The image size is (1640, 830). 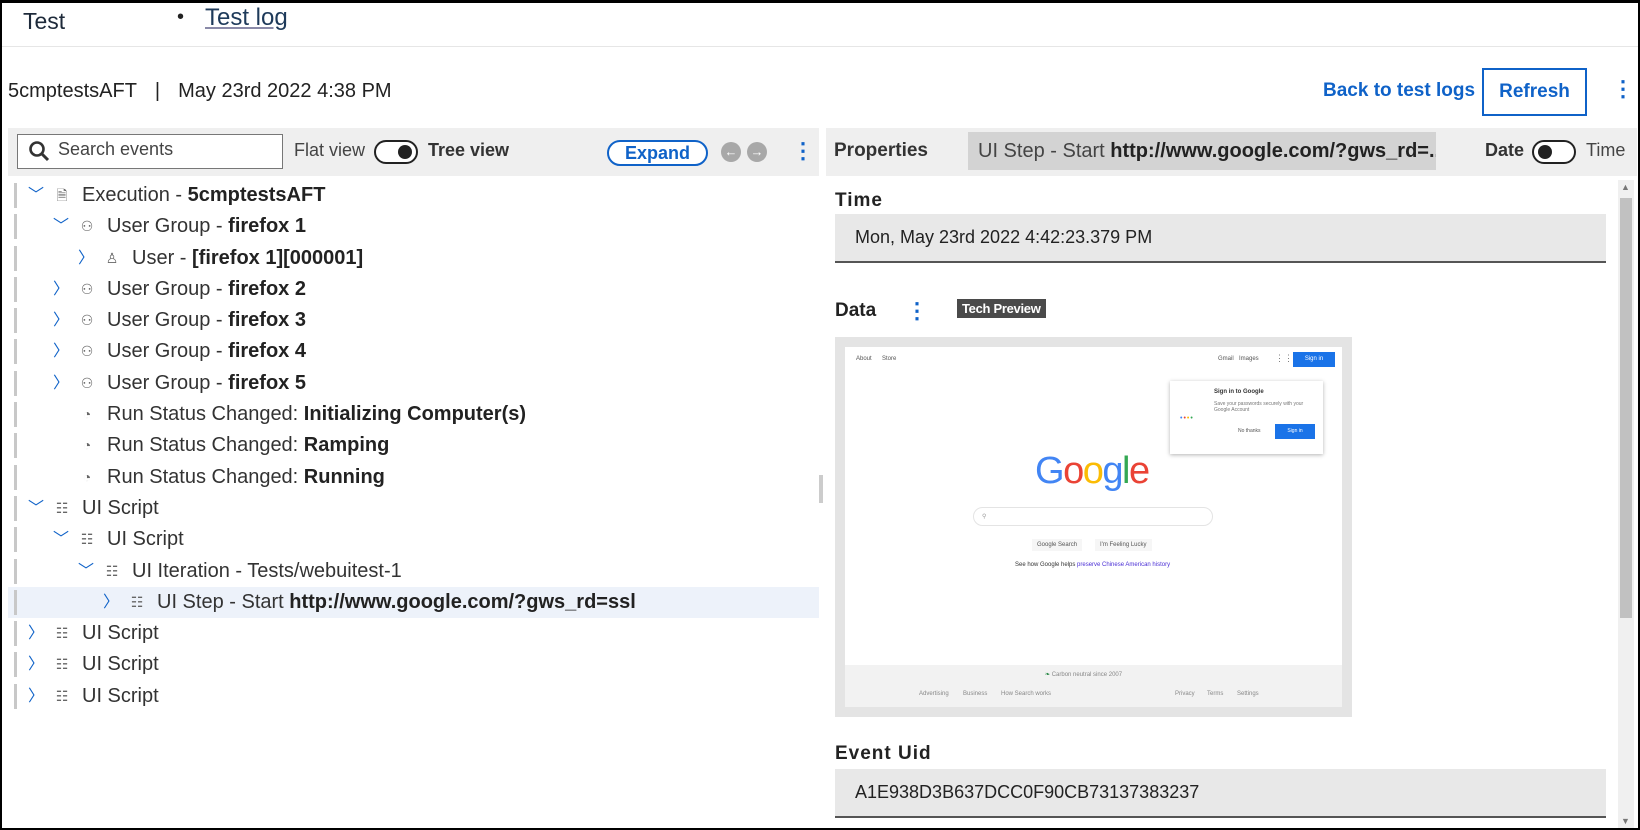 What do you see at coordinates (803, 151) in the screenshot?
I see `tree-options-icon: ⋮` at bounding box center [803, 151].